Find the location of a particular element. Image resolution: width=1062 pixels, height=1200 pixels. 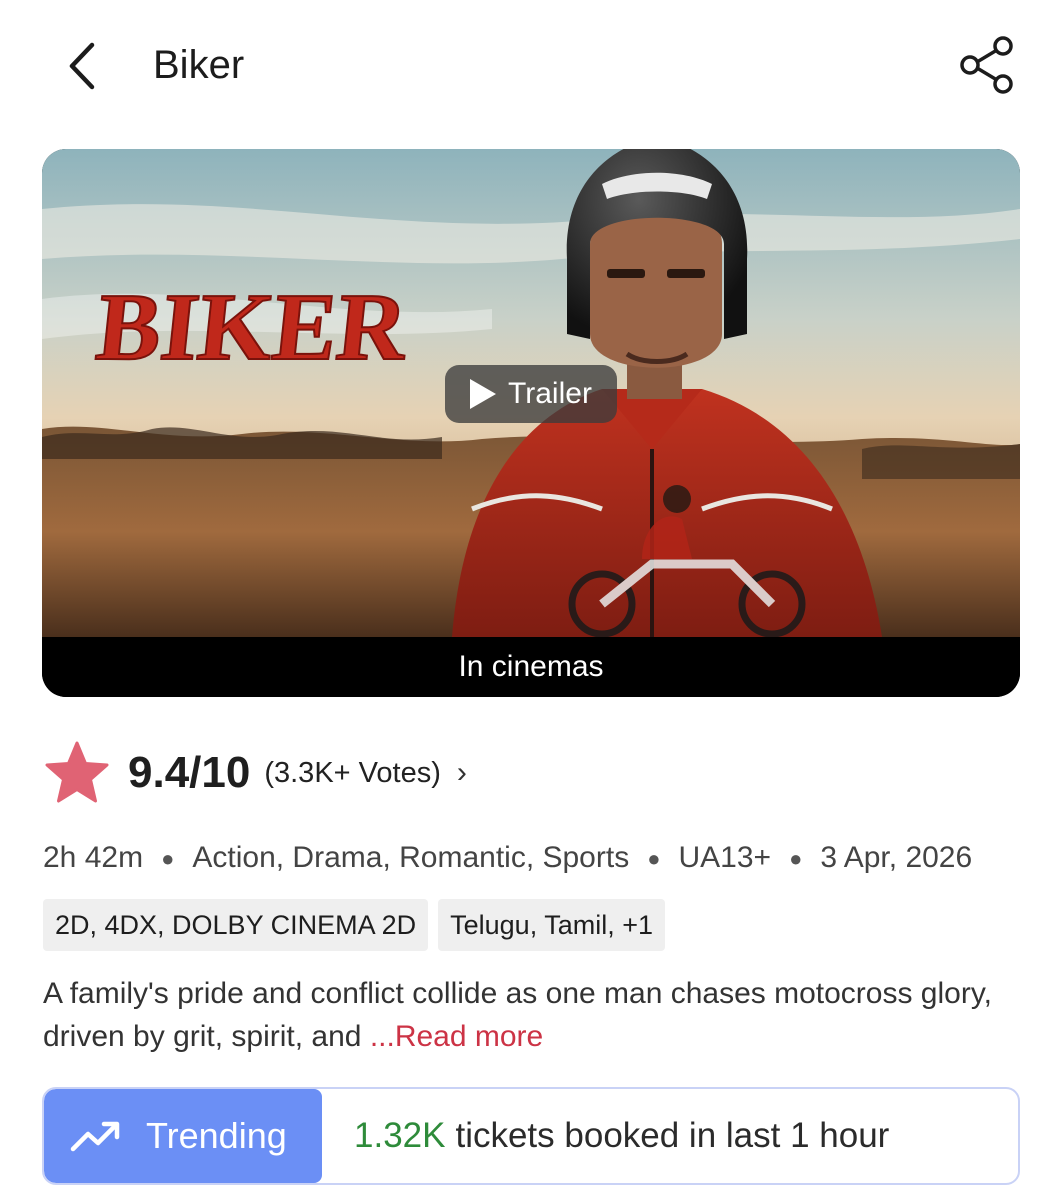

release-date: 3 Apr, 2026 is located at coordinates (896, 857).